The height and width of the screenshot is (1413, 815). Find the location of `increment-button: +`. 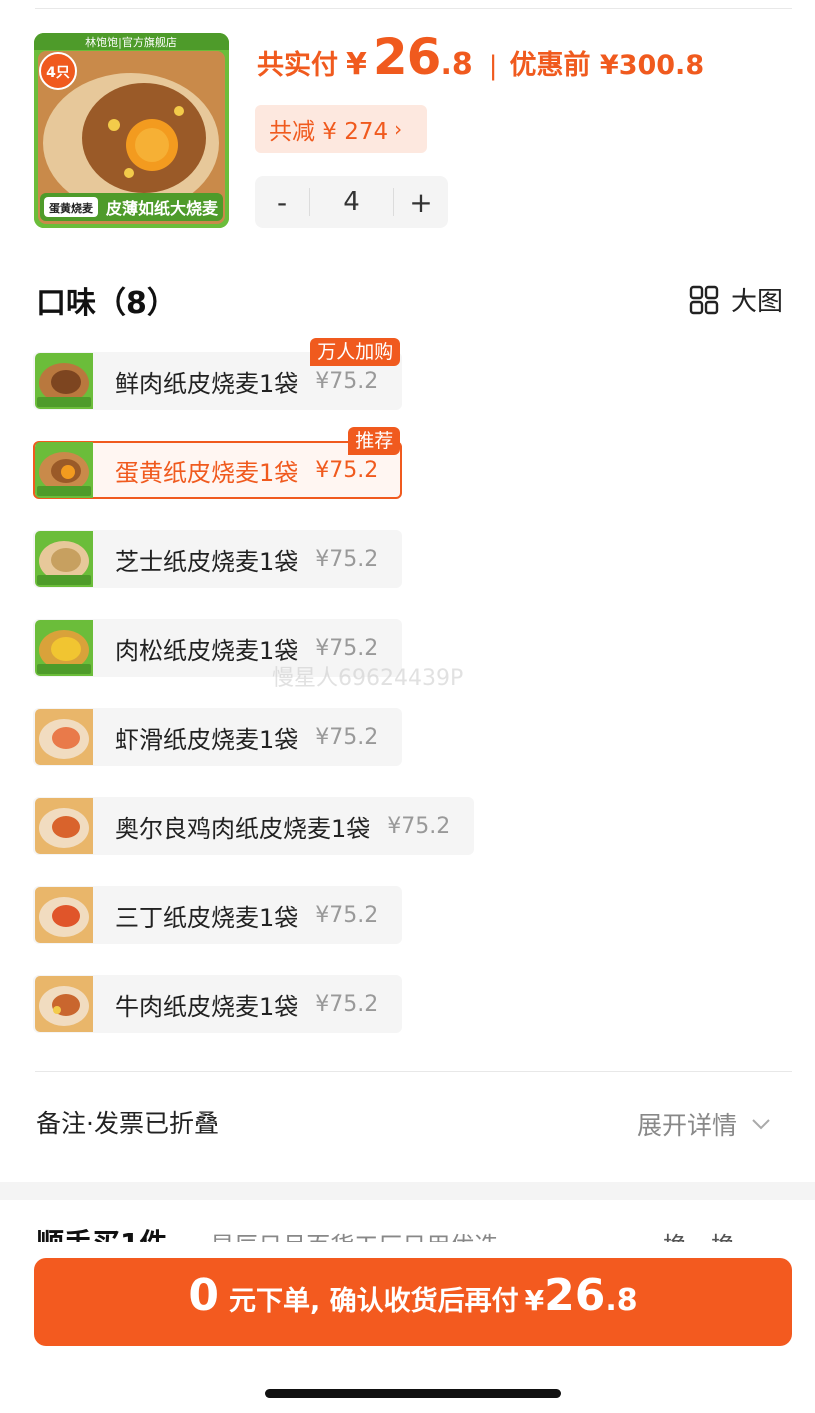

increment-button: + is located at coordinates (421, 202).